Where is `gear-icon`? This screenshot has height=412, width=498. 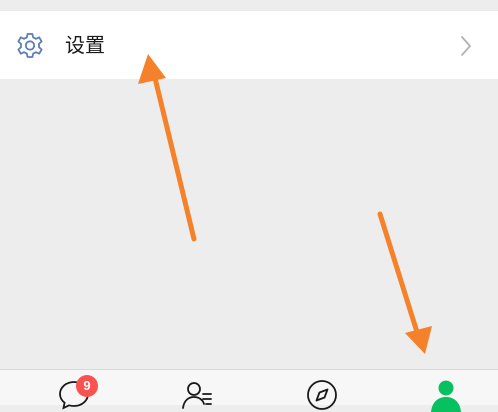 gear-icon is located at coordinates (30, 45).